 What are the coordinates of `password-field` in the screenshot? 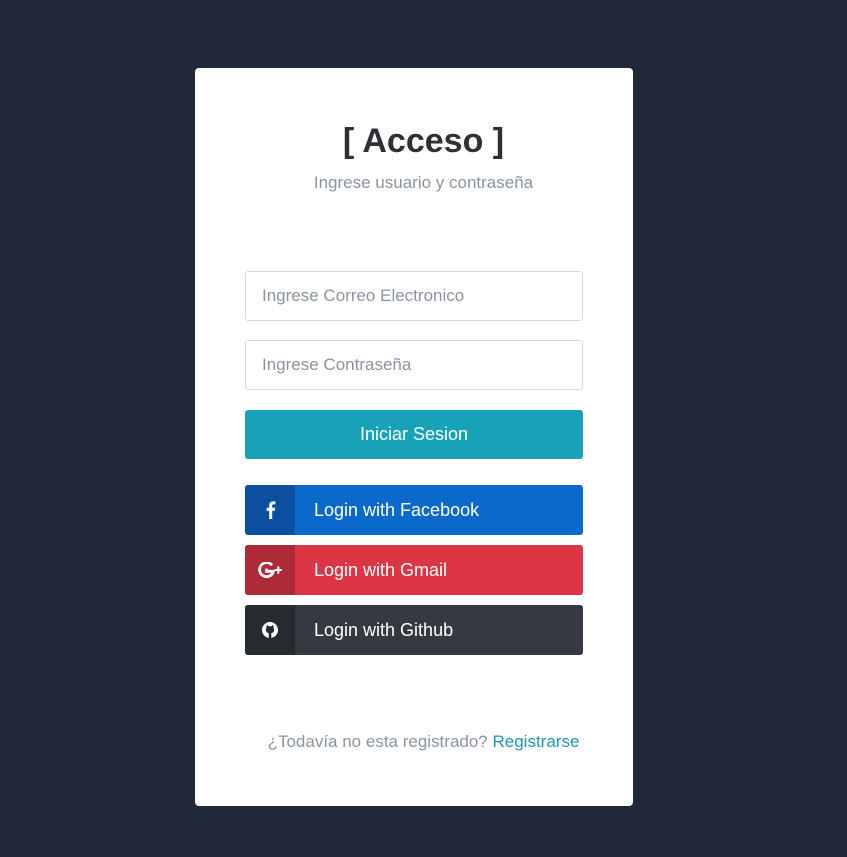 It's located at (414, 365).